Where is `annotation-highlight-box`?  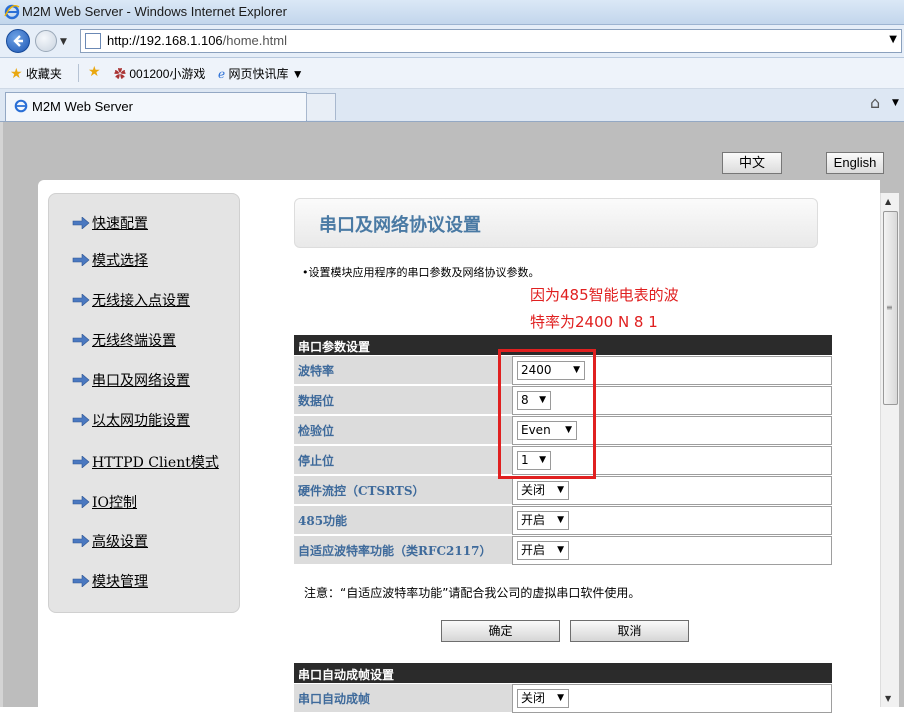 annotation-highlight-box is located at coordinates (547, 414).